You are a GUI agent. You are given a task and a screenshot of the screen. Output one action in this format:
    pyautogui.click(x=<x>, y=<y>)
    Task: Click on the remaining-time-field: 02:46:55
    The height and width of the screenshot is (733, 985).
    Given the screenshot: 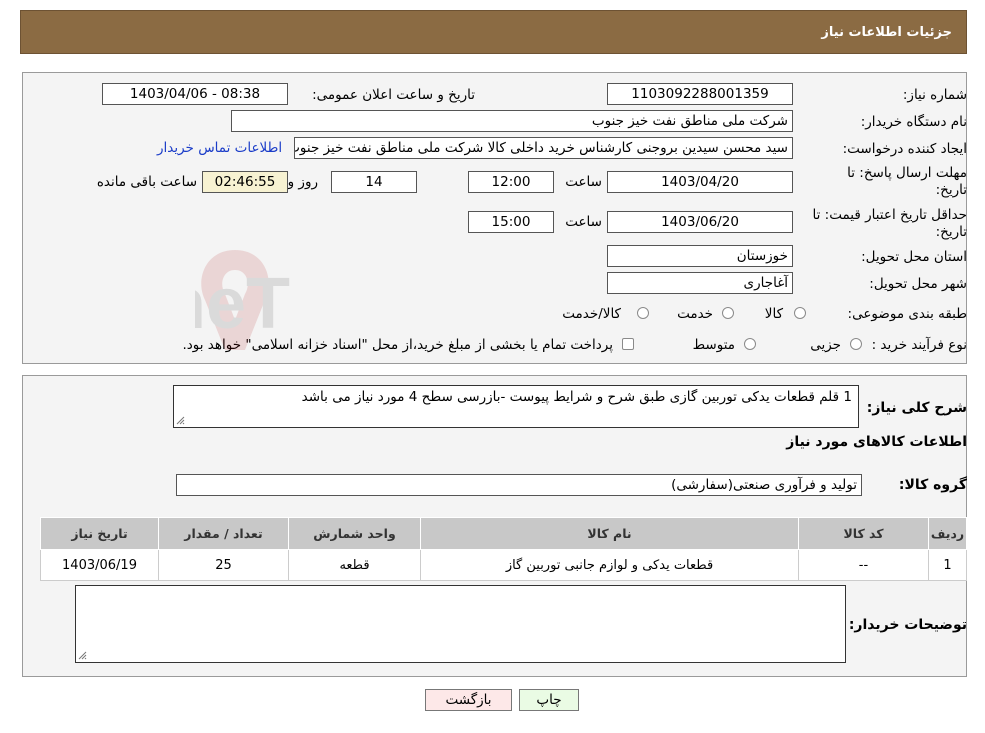 What is the action you would take?
    pyautogui.click(x=245, y=182)
    